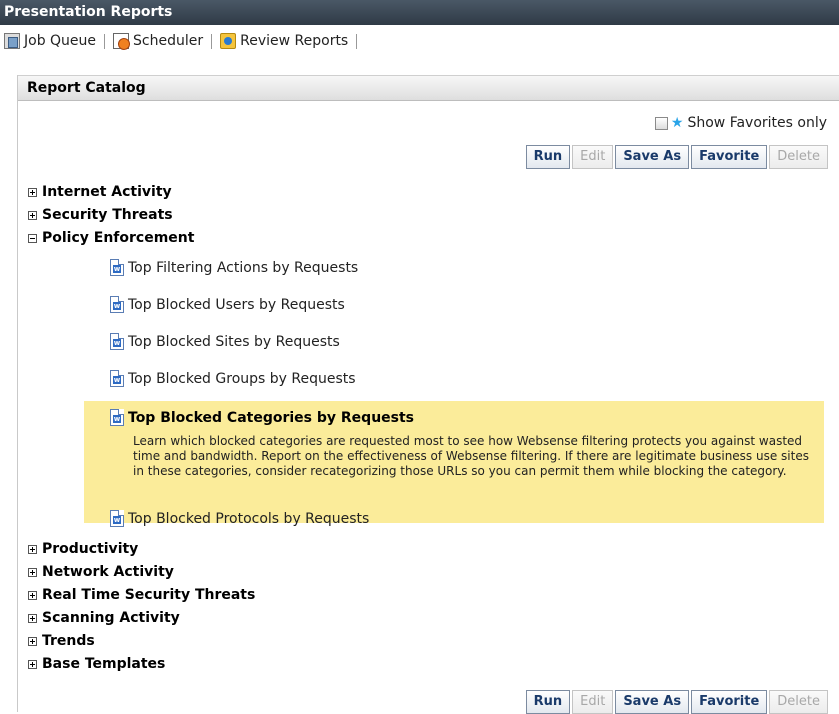 The width and height of the screenshot is (839, 714). What do you see at coordinates (118, 238) in the screenshot?
I see `category-label: Policy Enforcement` at bounding box center [118, 238].